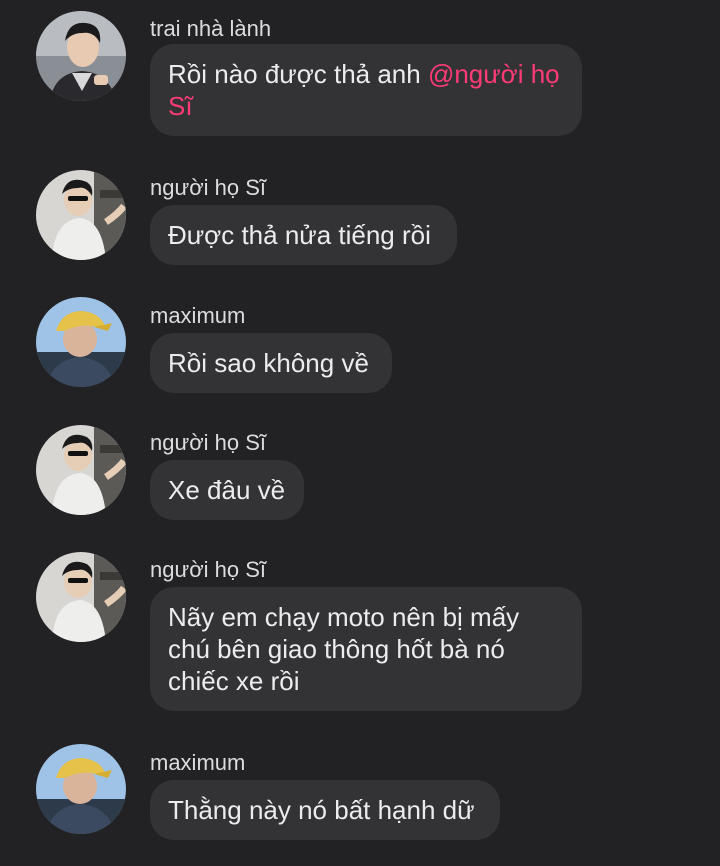  I want to click on message-text: Xe đâu về, so click(227, 490).